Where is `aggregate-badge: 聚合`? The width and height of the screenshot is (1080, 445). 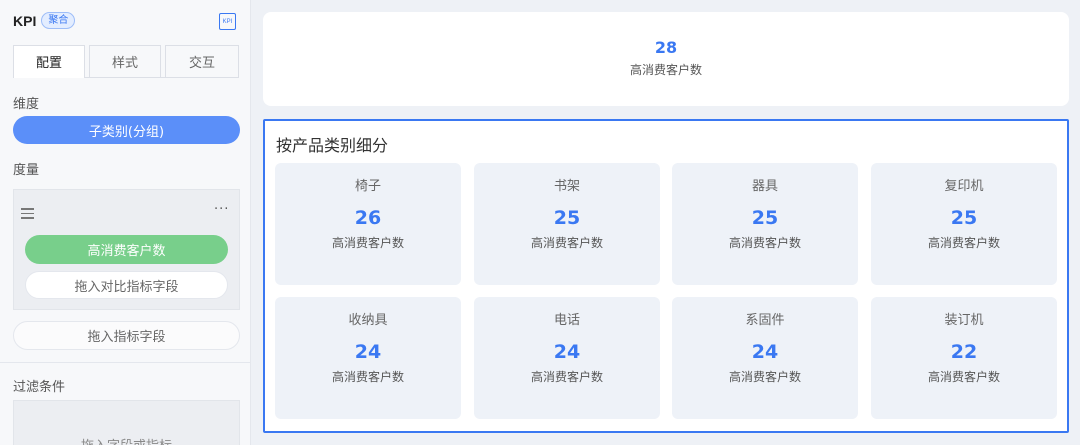
aggregate-badge: 聚合 is located at coordinates (58, 20).